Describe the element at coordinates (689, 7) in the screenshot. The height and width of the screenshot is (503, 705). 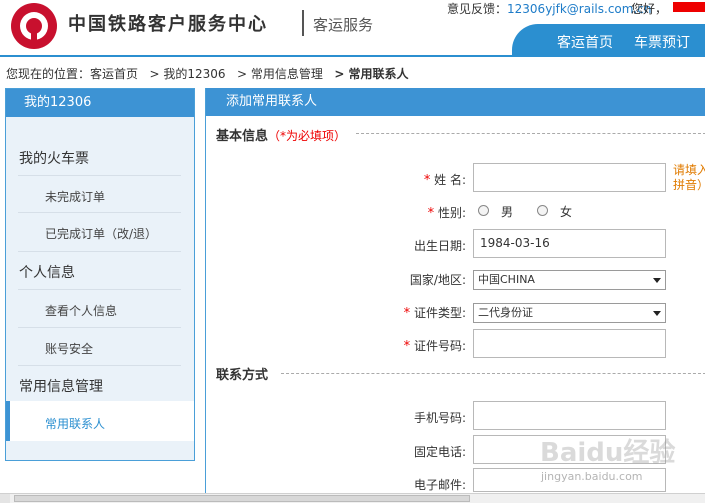
I see `username-badge` at that location.